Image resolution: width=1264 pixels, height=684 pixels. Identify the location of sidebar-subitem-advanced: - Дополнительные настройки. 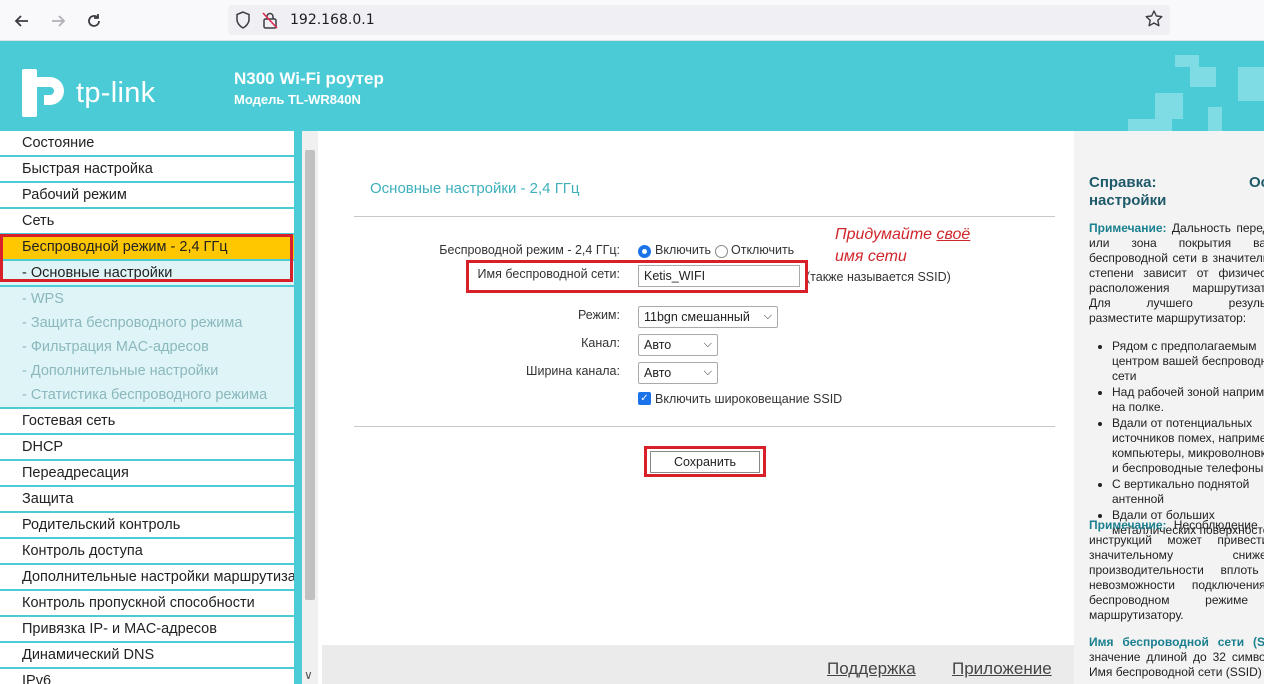
(148, 371).